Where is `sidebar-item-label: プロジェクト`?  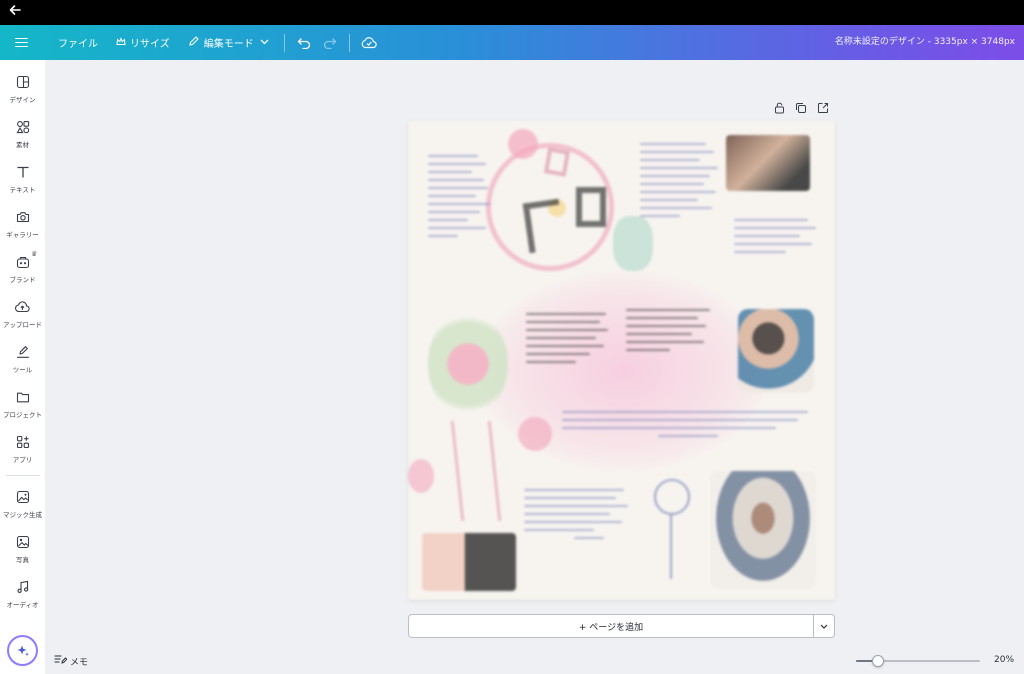
sidebar-item-label: プロジェクト is located at coordinates (22, 415).